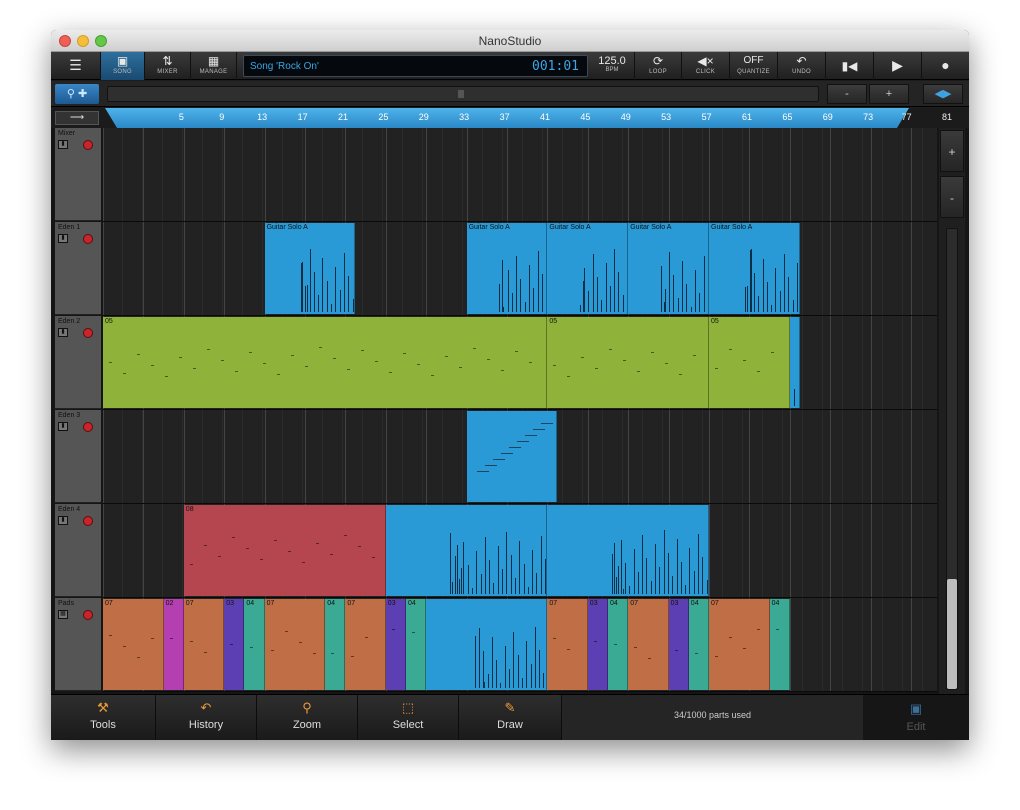 The height and width of the screenshot is (810, 1020). What do you see at coordinates (76, 66) in the screenshot?
I see `menu-button: ☰` at bounding box center [76, 66].